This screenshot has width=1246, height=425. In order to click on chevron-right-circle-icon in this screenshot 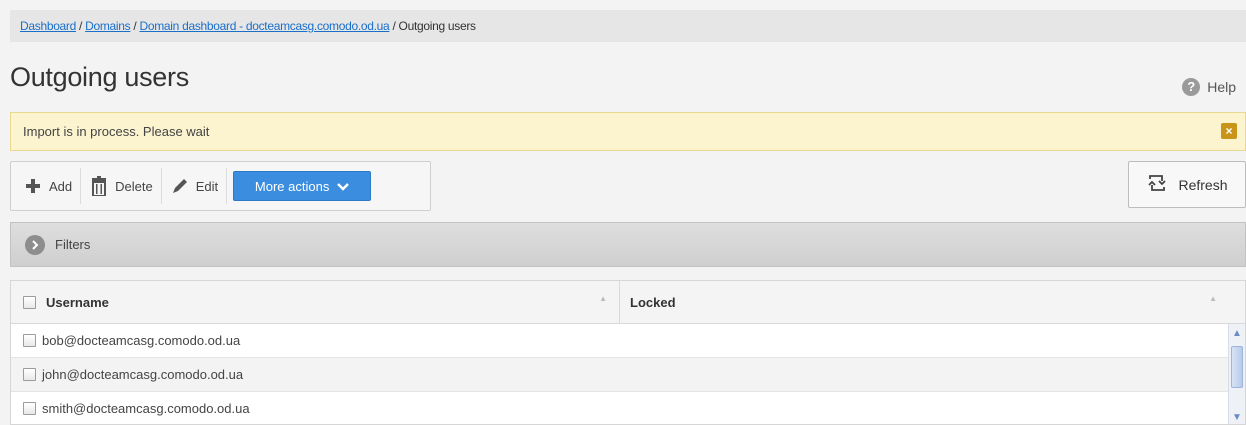, I will do `click(35, 244)`.